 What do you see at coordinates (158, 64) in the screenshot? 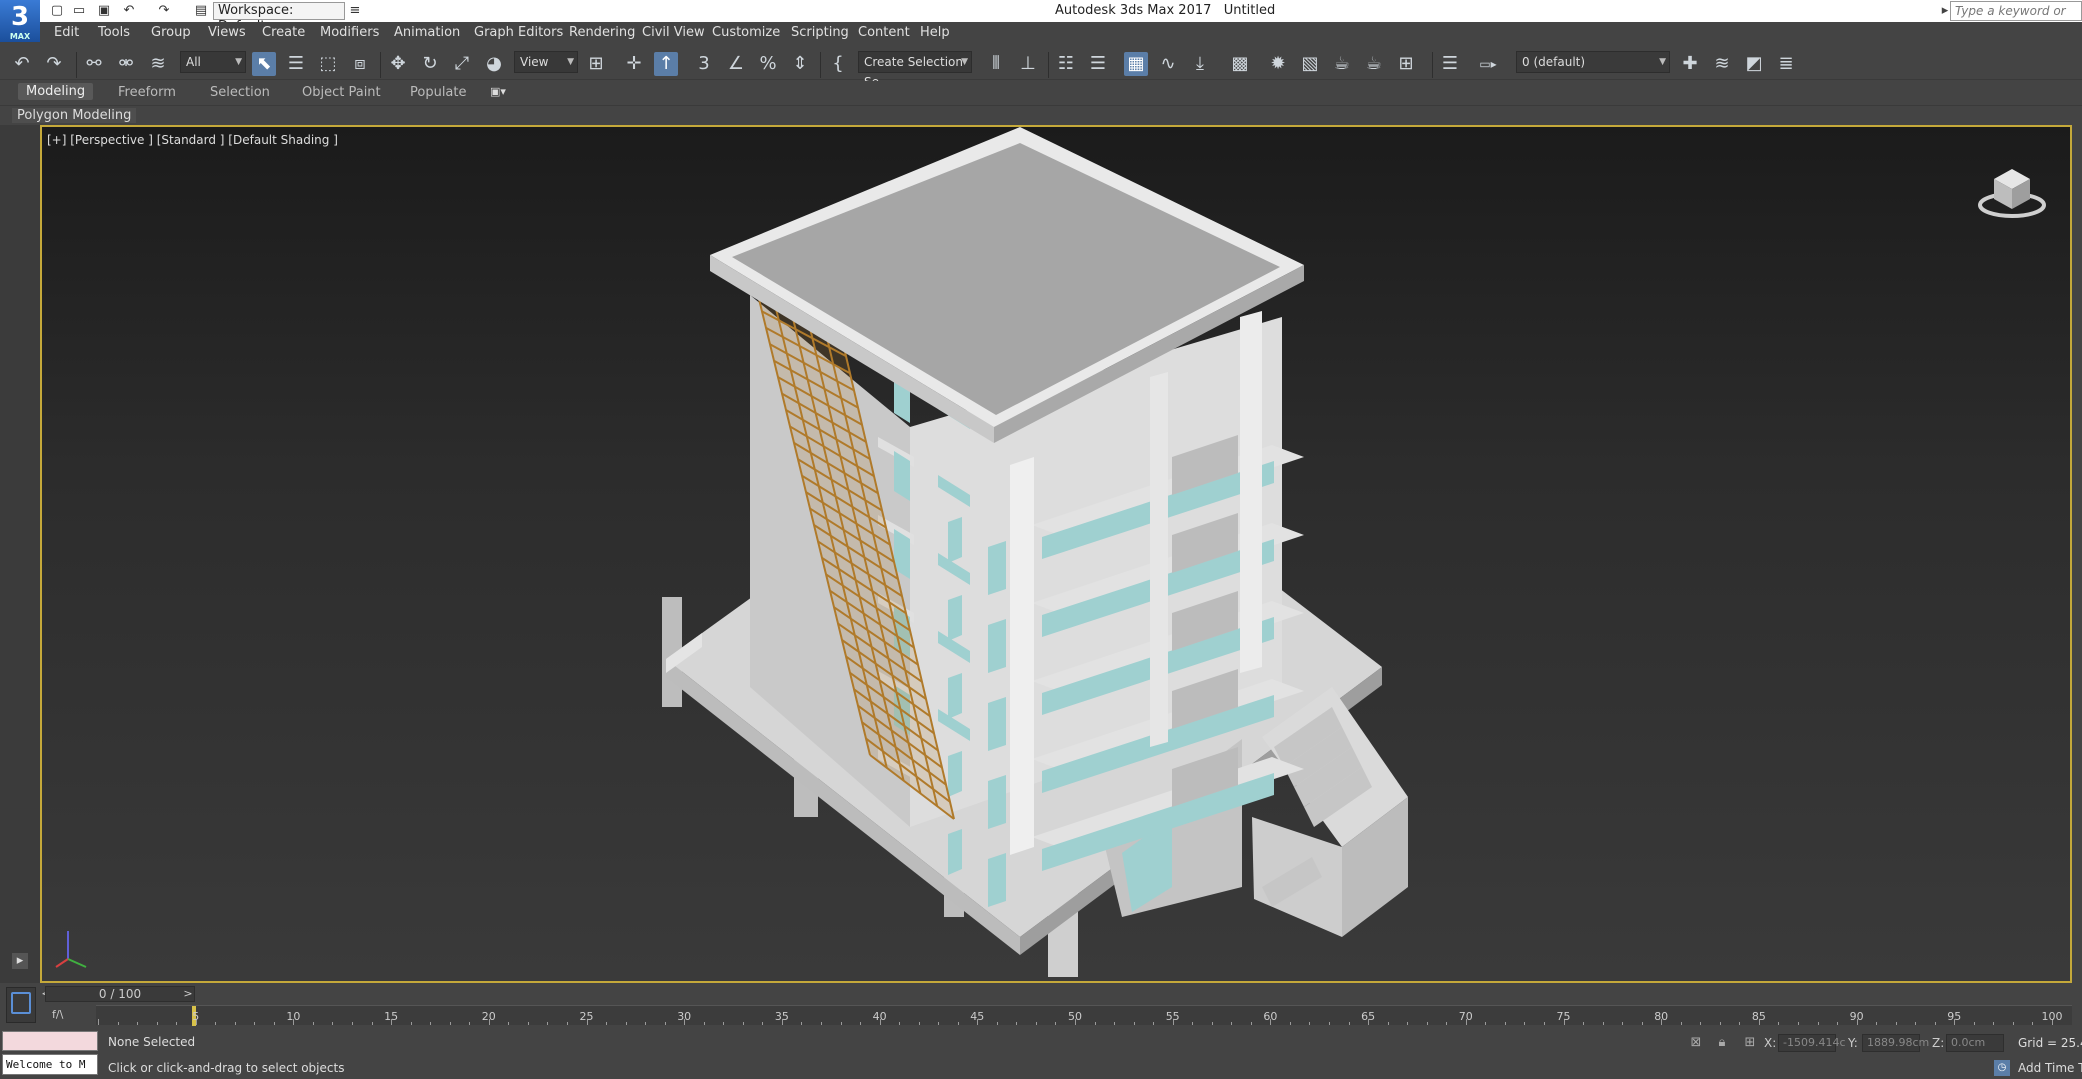
I see `bind-spacewarp-icon: ≋` at bounding box center [158, 64].